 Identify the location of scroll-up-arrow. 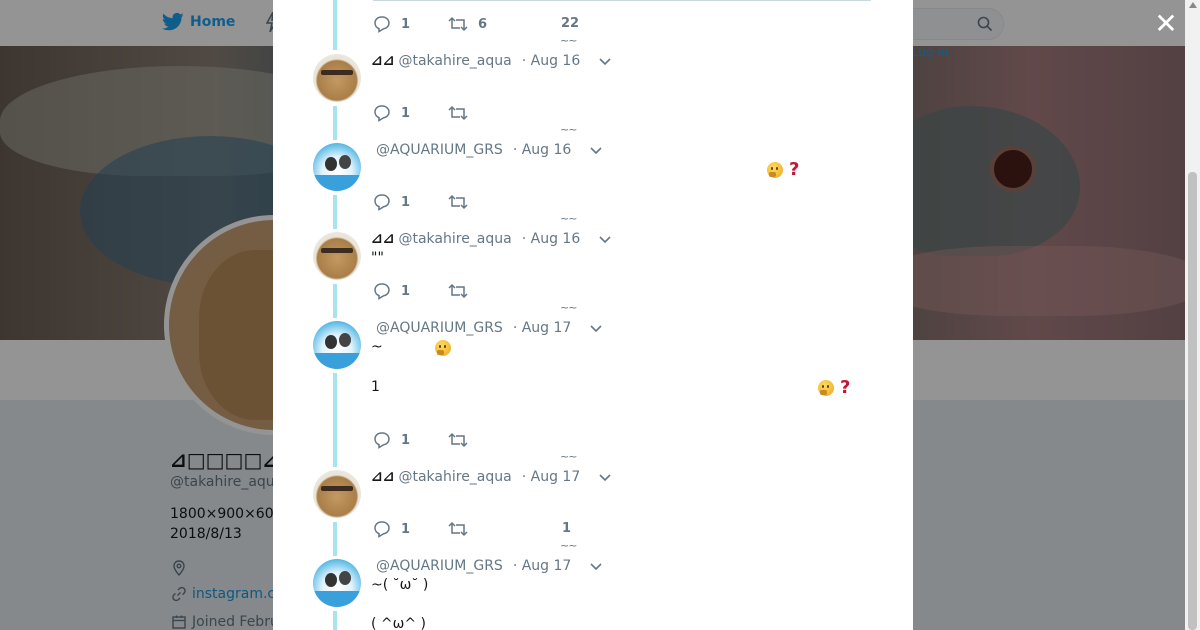
(1193, 5).